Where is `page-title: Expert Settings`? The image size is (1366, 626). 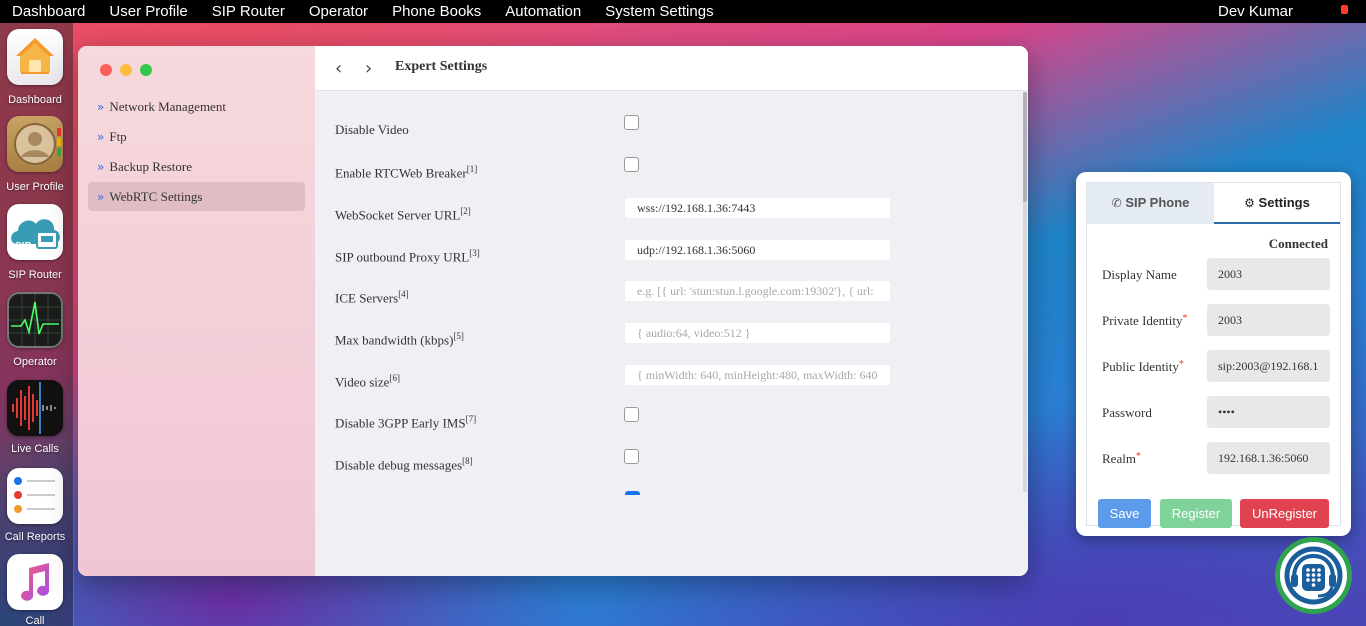
page-title: Expert Settings is located at coordinates (441, 66).